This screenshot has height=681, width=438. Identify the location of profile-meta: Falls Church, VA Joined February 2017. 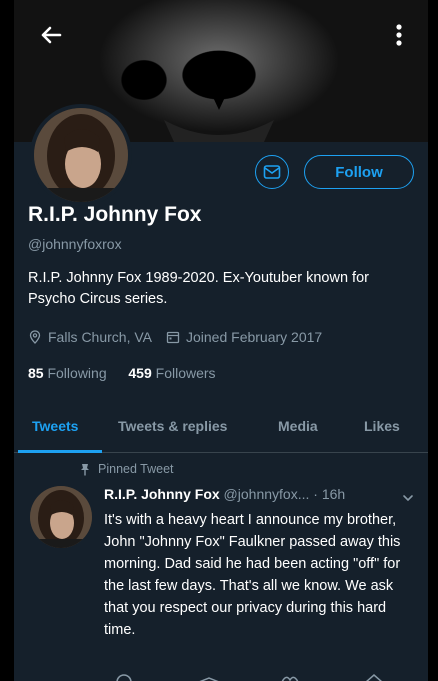
(175, 337).